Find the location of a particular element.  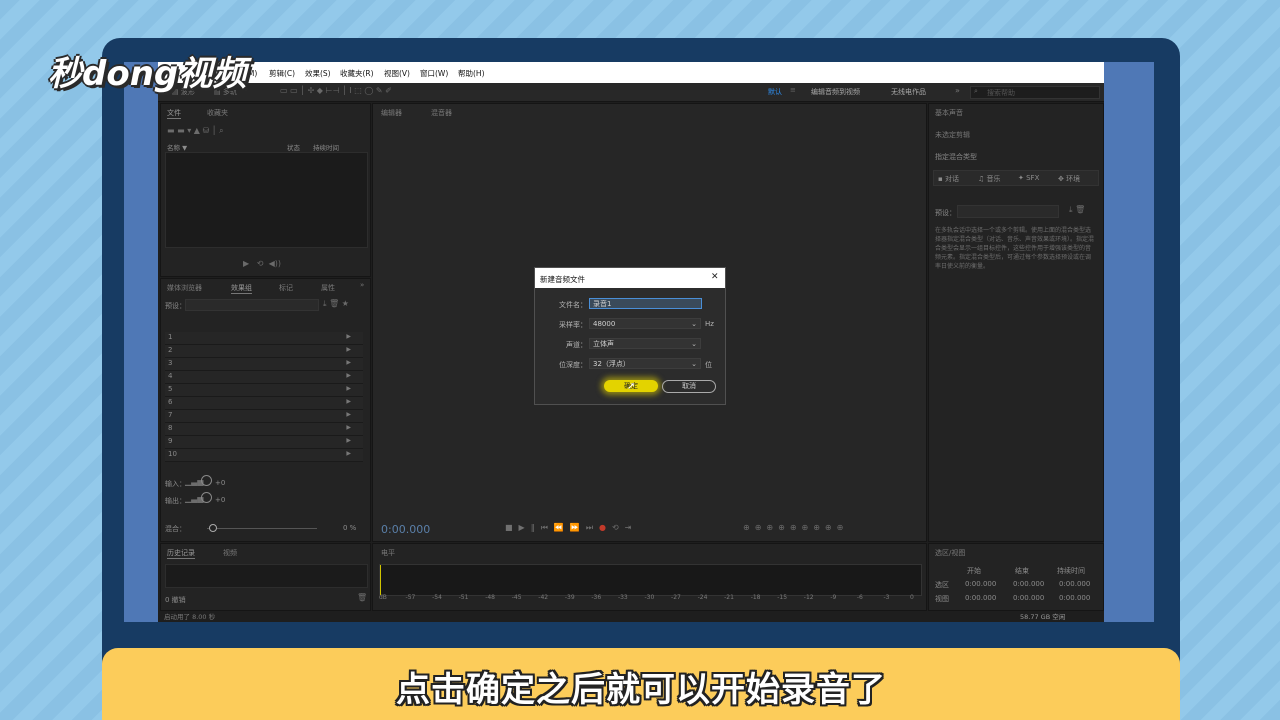

view-duration: 0:00.000 is located at coordinates (1074, 598).